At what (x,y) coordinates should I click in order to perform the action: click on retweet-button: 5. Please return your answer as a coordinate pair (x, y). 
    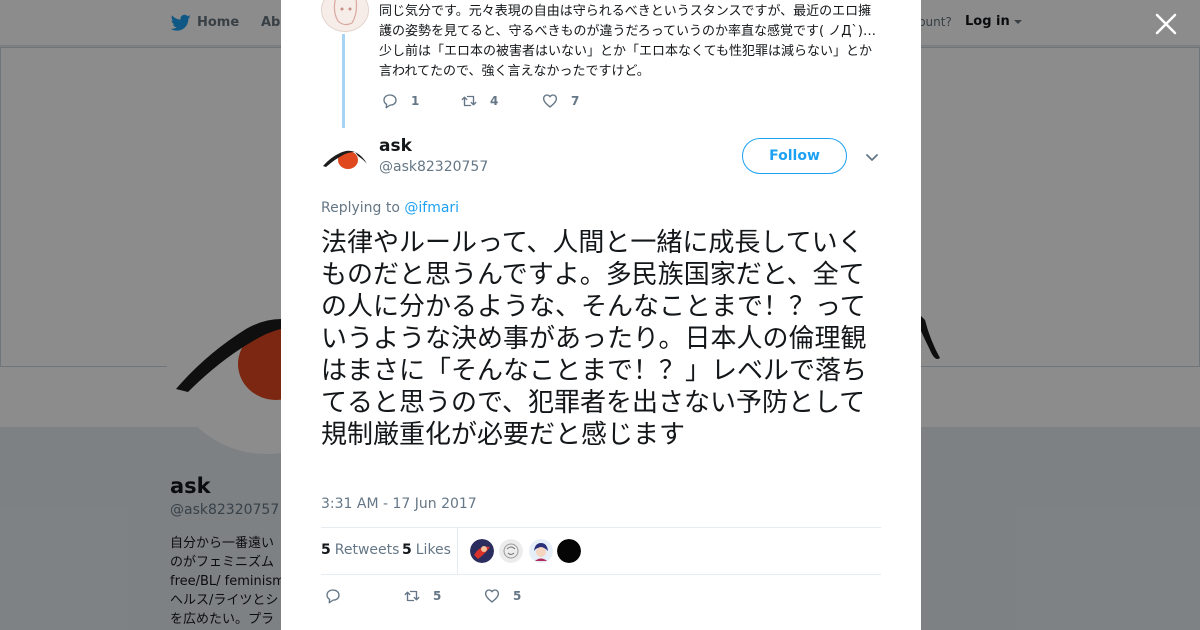
    Looking at the image, I should click on (422, 596).